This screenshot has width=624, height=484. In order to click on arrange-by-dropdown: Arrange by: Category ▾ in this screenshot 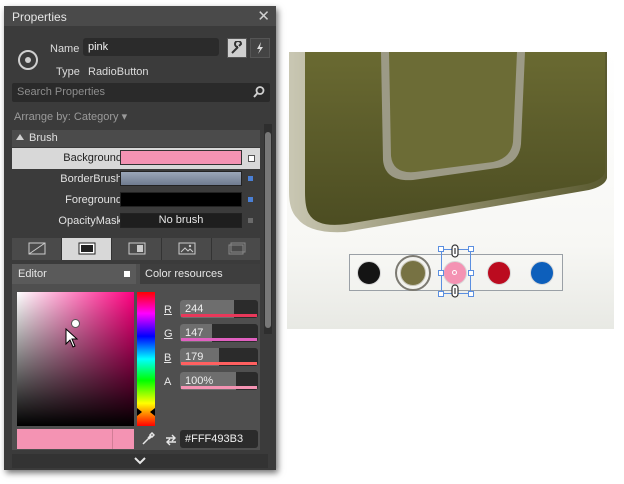, I will do `click(70, 116)`.